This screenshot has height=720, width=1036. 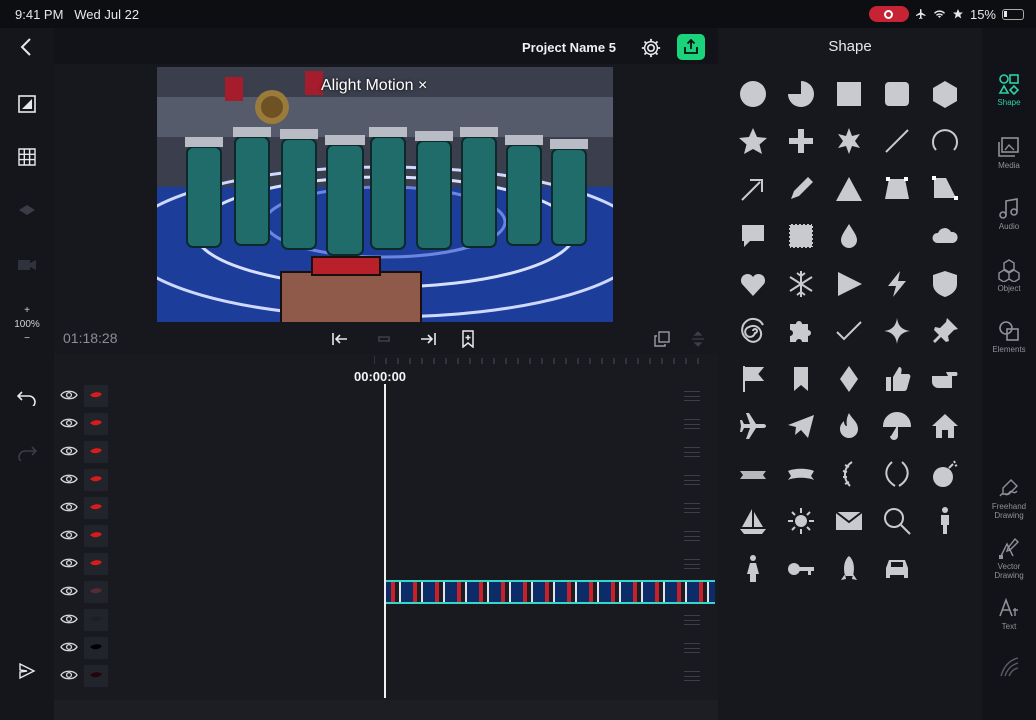 I want to click on jump-to-start-button, so click(x=340, y=339).